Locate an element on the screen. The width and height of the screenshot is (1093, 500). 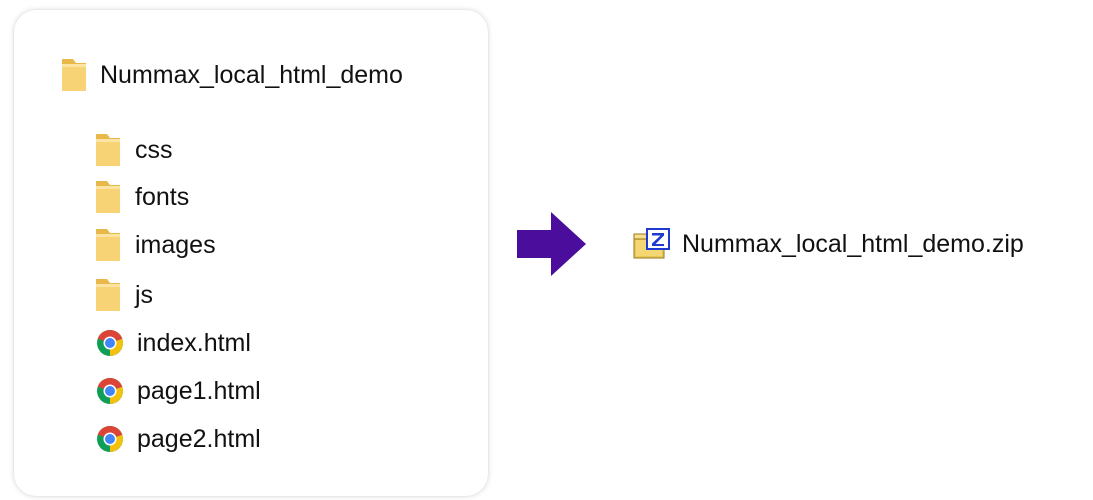
folder-label: js is located at coordinates (144, 295).